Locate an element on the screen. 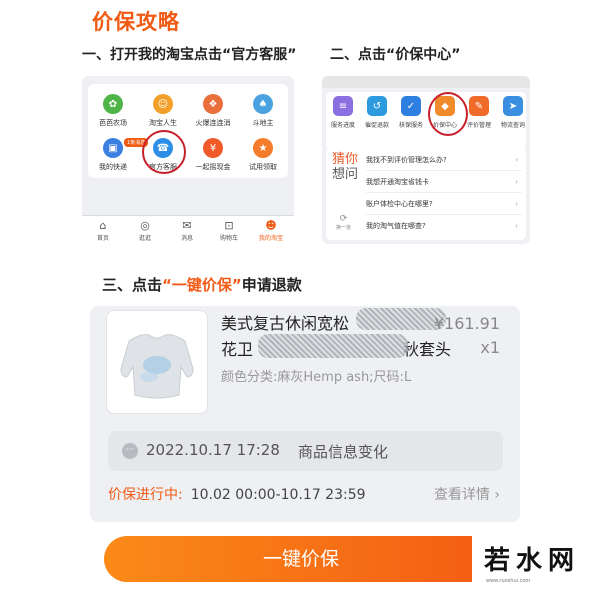 This screenshot has width=600, height=596. step-3-caption: 三、点击“一键价保”申请退款 is located at coordinates (202, 284).